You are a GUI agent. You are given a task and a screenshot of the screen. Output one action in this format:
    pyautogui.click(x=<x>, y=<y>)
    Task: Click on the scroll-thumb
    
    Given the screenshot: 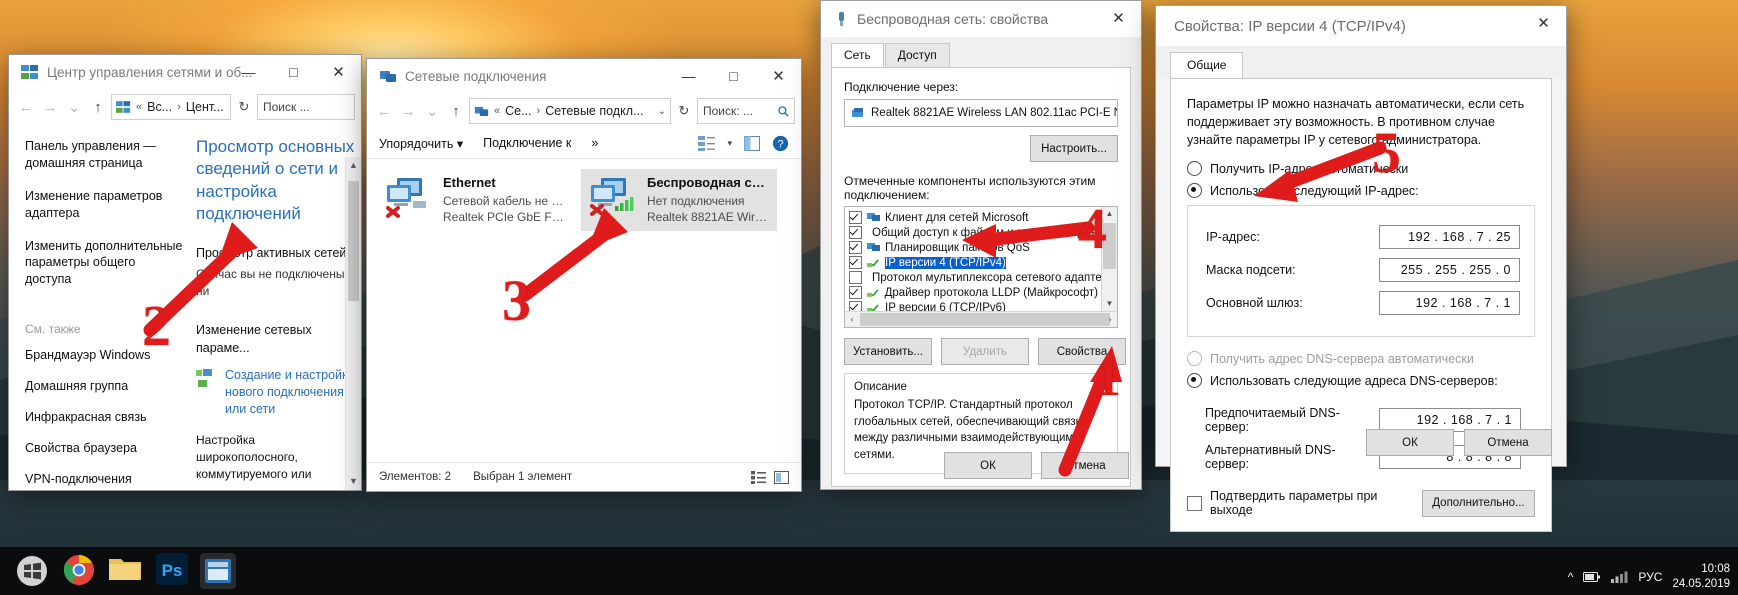 What is the action you would take?
    pyautogui.click(x=353, y=241)
    